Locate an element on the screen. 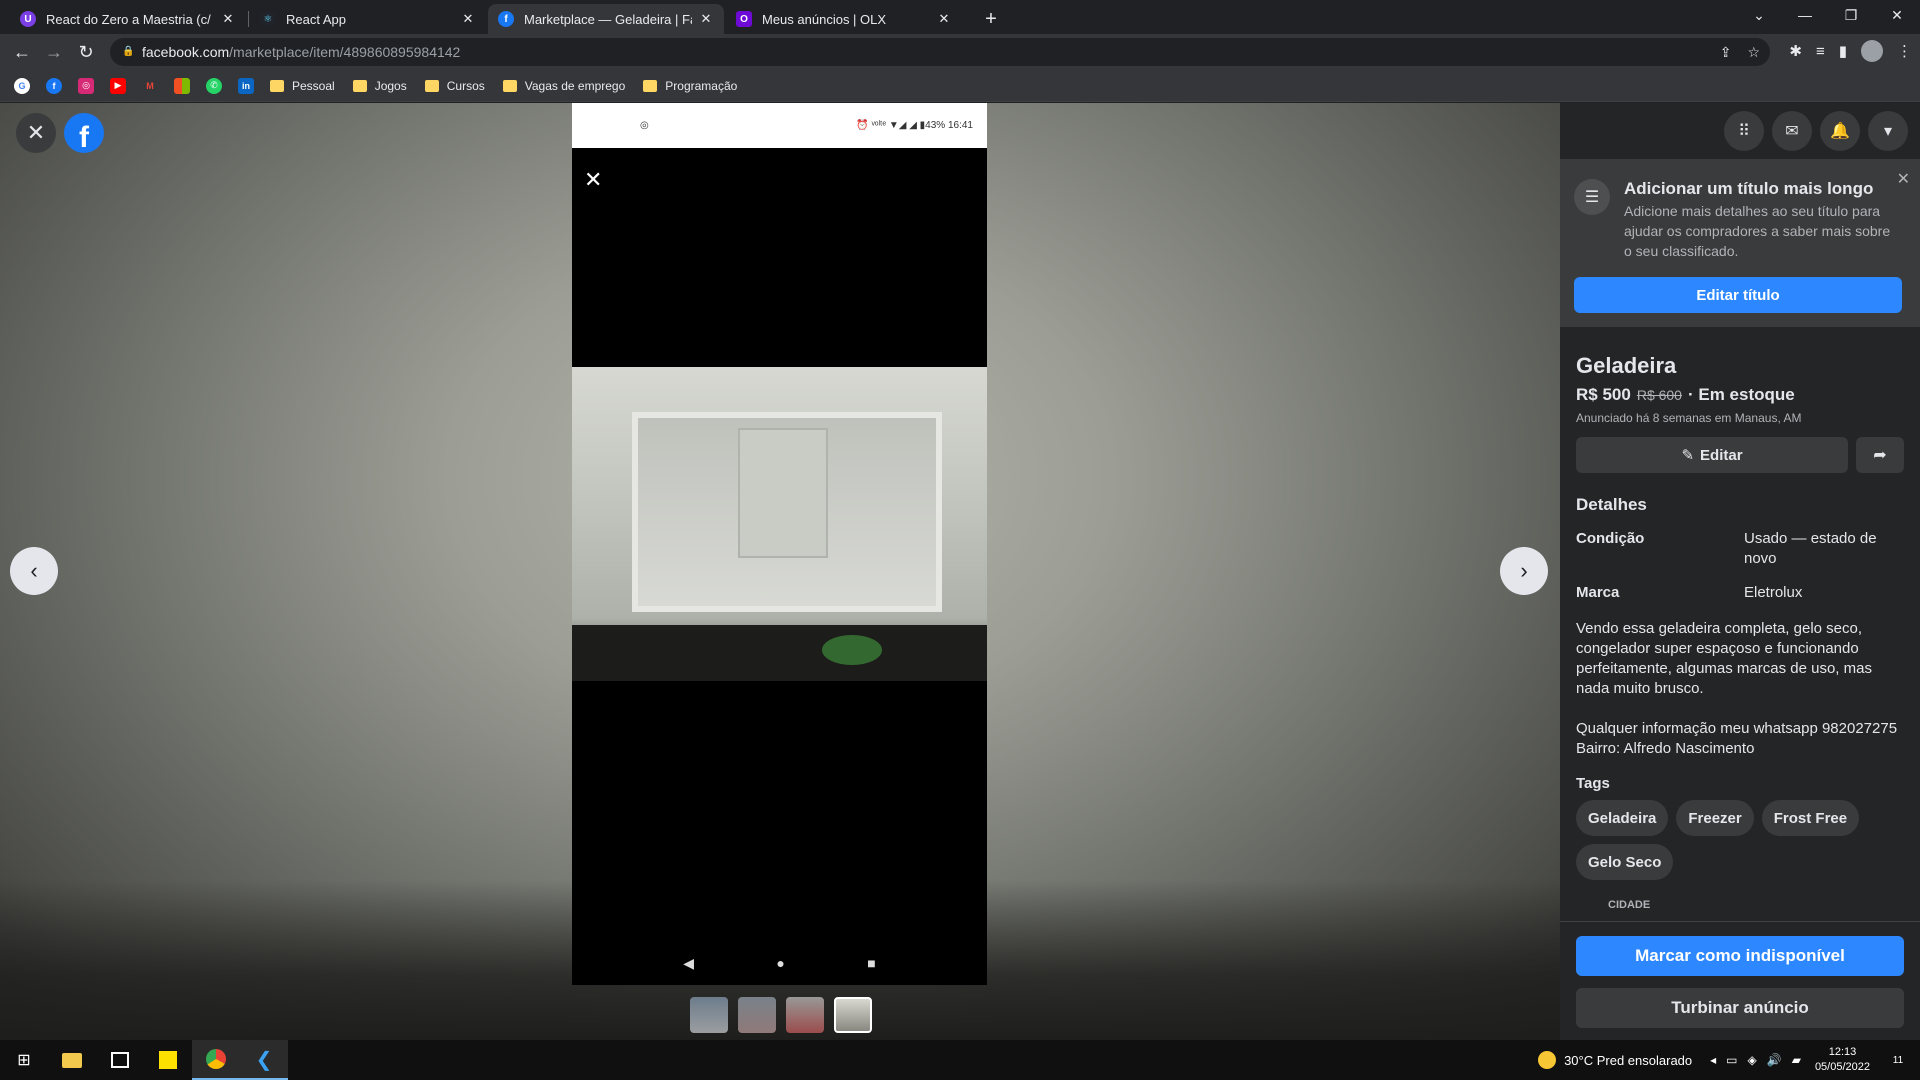 The image size is (1920, 1080). tag-chip: Freezer is located at coordinates (1715, 818).